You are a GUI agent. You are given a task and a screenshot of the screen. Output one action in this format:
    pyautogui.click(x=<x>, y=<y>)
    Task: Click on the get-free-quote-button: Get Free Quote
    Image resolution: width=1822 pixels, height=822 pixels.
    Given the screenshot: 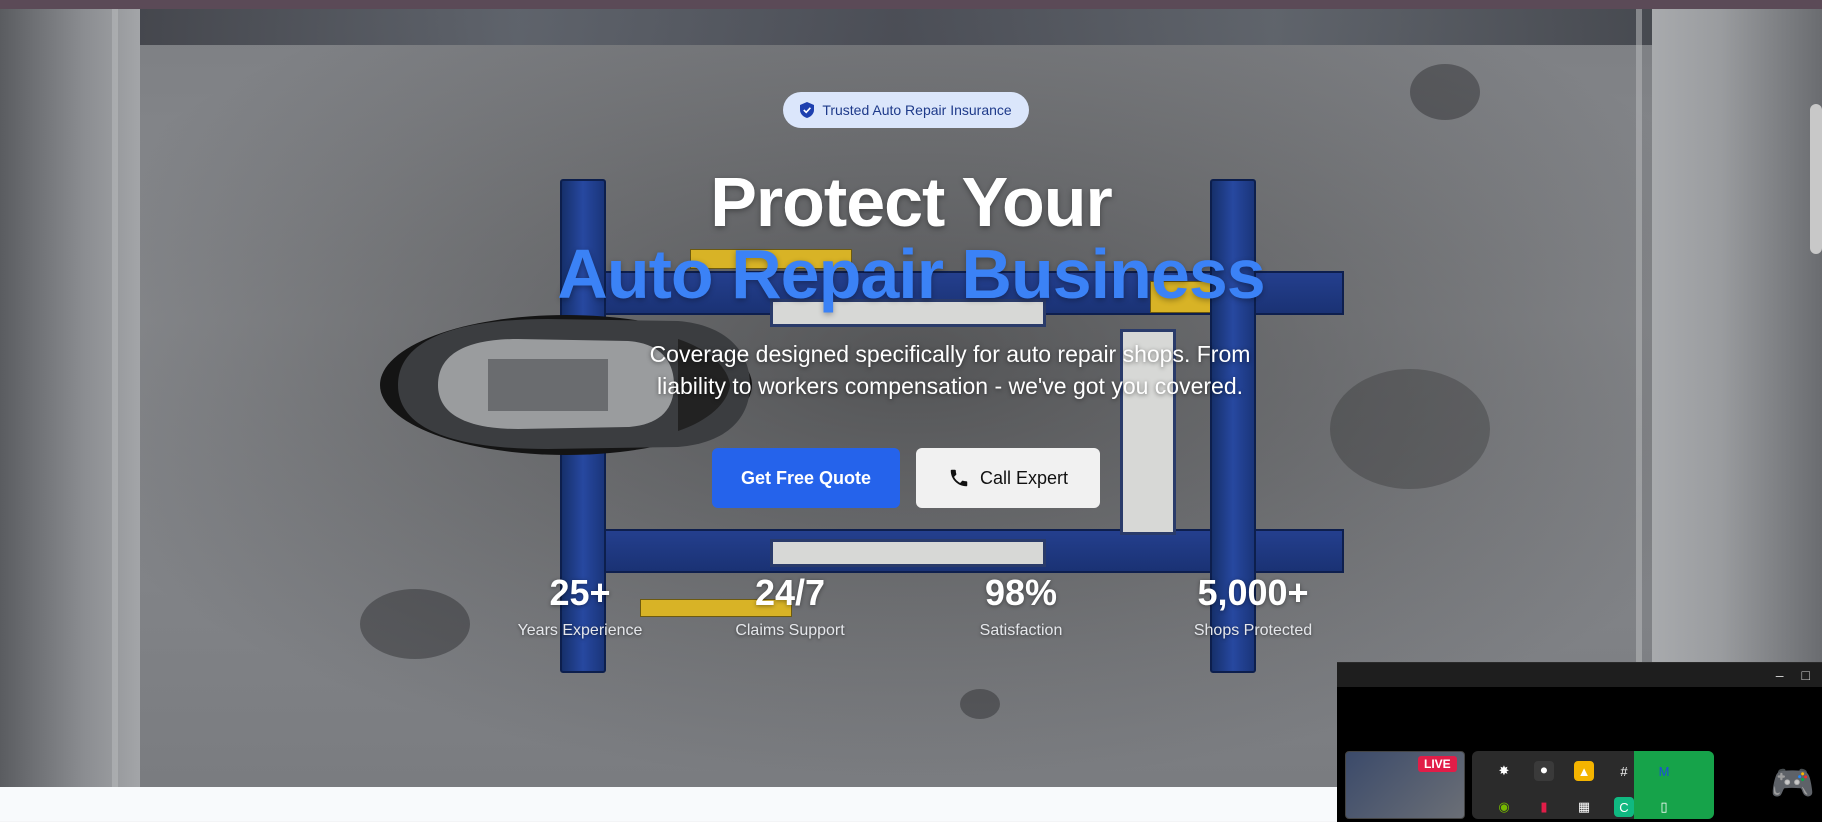 What is the action you would take?
    pyautogui.click(x=806, y=478)
    